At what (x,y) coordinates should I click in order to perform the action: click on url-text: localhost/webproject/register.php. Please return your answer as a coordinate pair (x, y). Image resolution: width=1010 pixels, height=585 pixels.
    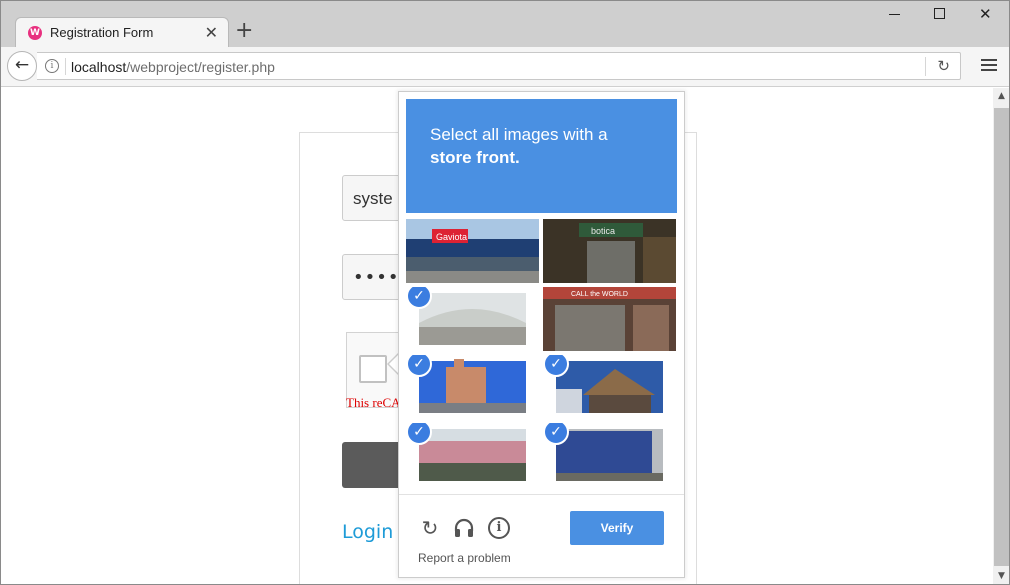
    Looking at the image, I should click on (173, 67).